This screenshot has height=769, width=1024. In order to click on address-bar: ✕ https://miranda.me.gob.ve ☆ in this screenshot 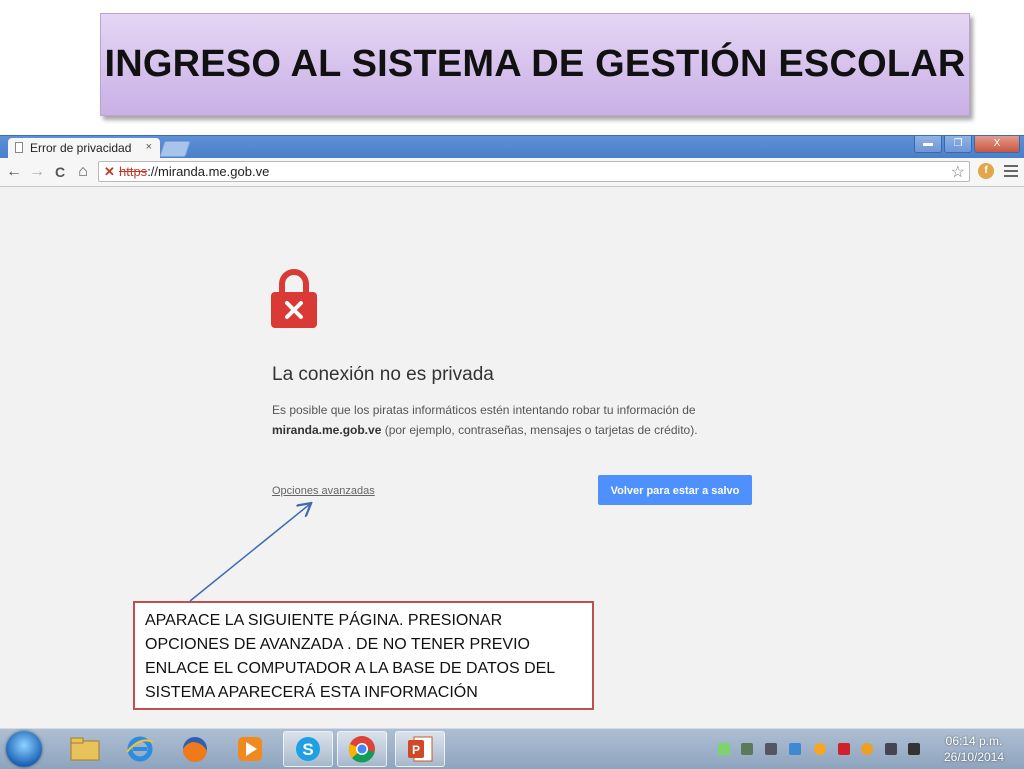, I will do `click(534, 171)`.